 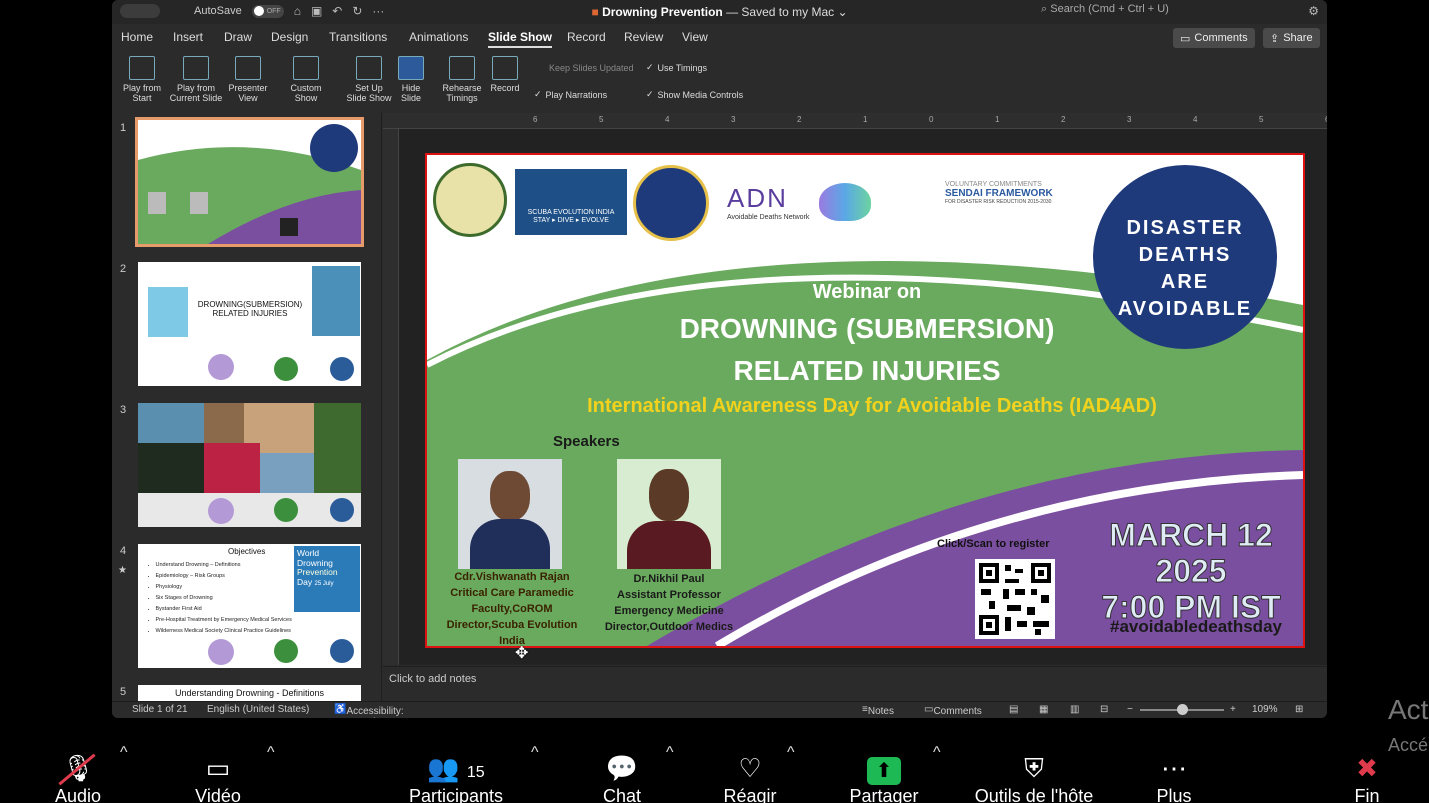 What do you see at coordinates (218, 768) in the screenshot?
I see `camera-icon: ▭` at bounding box center [218, 768].